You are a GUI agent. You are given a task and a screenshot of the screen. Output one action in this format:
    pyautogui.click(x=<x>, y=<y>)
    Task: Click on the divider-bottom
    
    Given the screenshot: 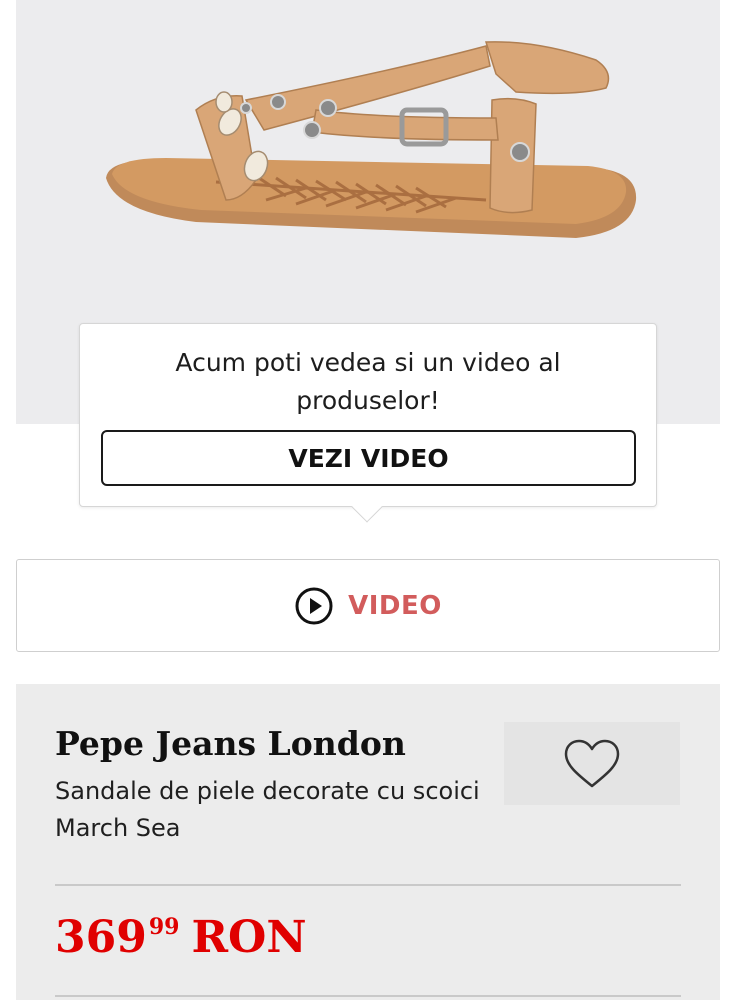 What is the action you would take?
    pyautogui.click(x=368, y=996)
    